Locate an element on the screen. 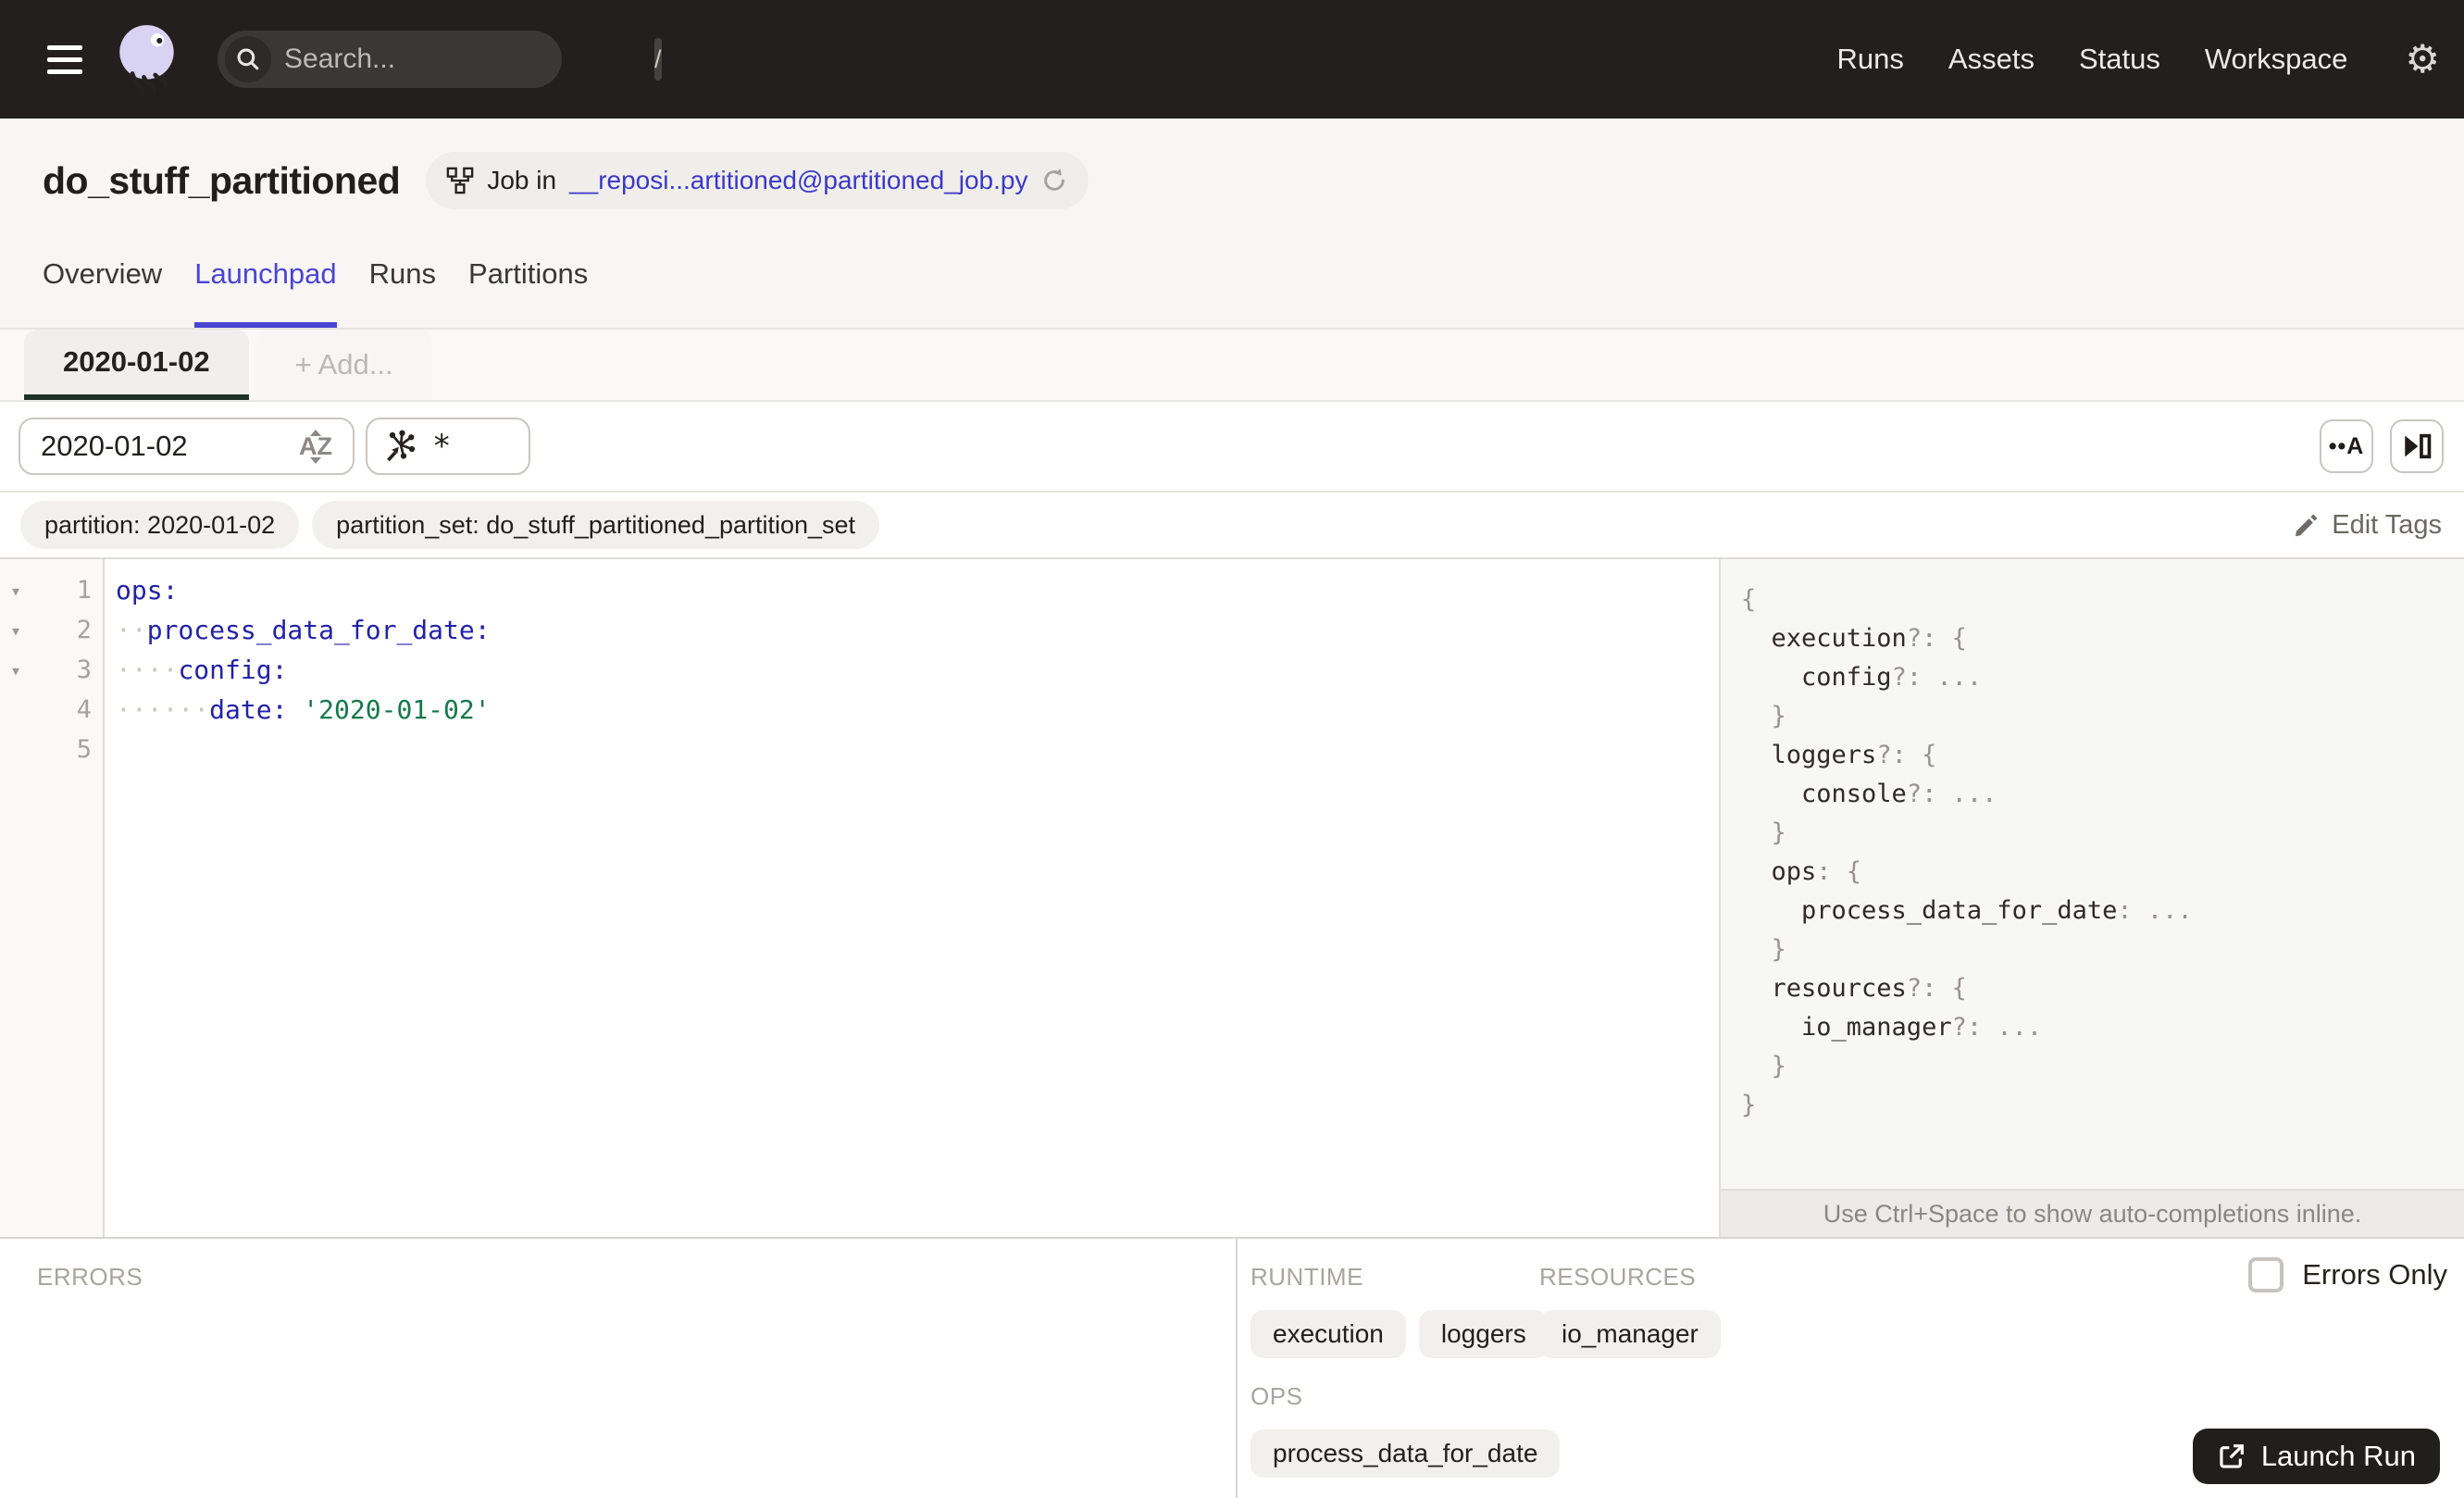 This screenshot has width=2464, height=1498. nav-links: Runs Assets Status Workspace ⚙ is located at coordinates (2138, 59).